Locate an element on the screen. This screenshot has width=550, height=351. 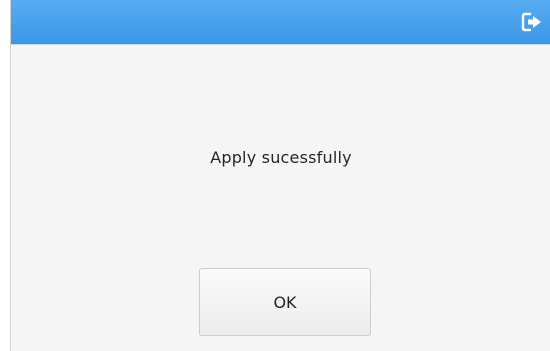
exit-arrow-icon is located at coordinates (532, 22).